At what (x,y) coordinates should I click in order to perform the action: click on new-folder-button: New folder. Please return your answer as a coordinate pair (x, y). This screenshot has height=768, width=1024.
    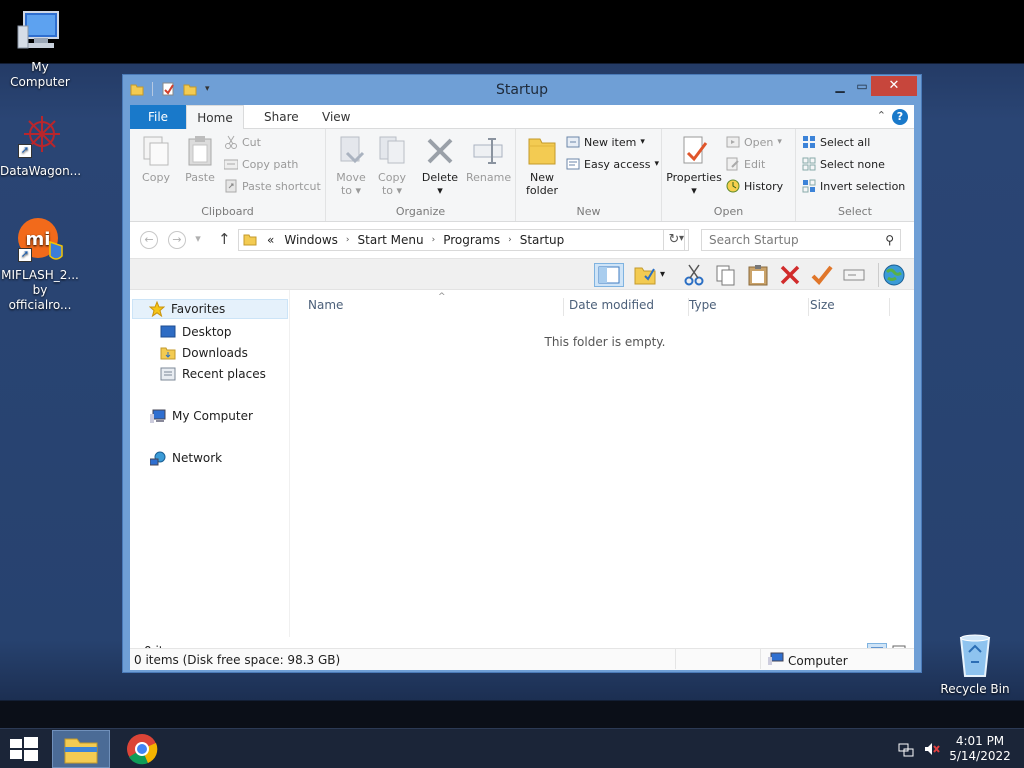
    Looking at the image, I should click on (542, 166).